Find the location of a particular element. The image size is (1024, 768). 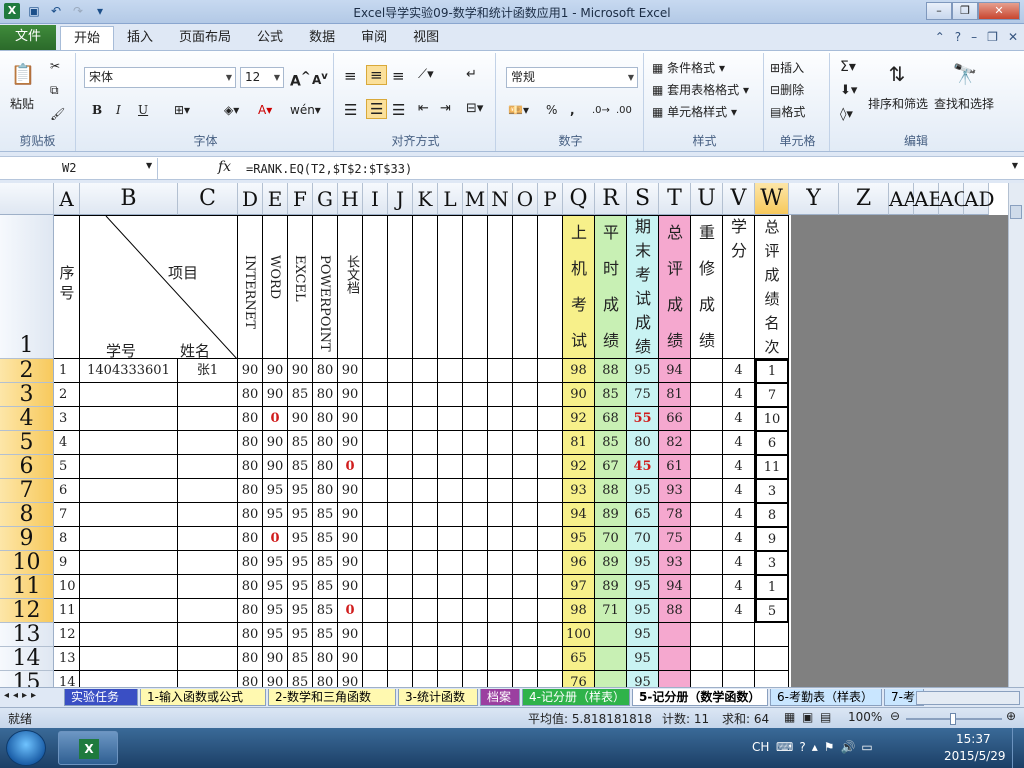

cell-t14 is located at coordinates (675, 659).